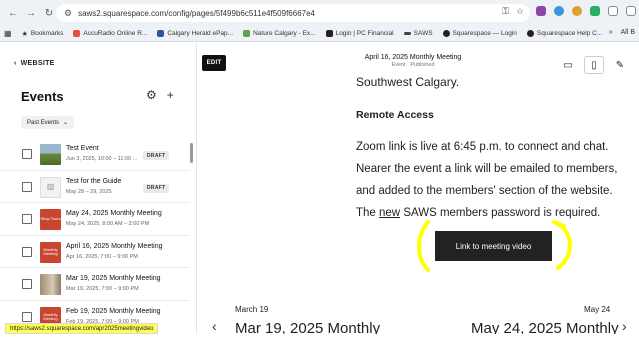 This screenshot has width=639, height=343. Describe the element at coordinates (568, 65) in the screenshot. I see `desktop-view-icon: ▭` at that location.